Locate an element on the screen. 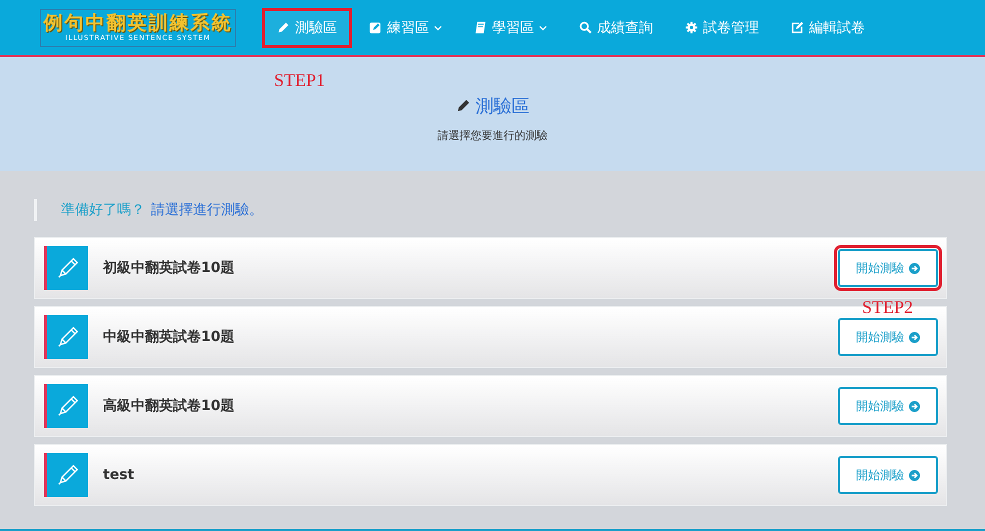 This screenshot has width=985, height=531. logo-title: 例句中翻英訓練系統 is located at coordinates (138, 23).